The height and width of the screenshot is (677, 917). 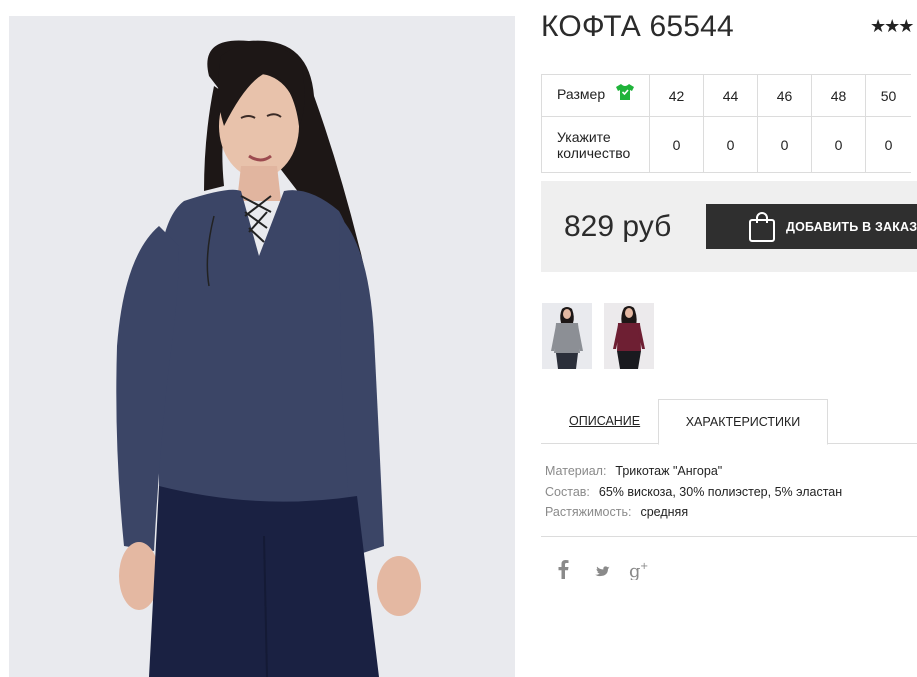 I want to click on size-cell: 48, so click(x=838, y=95).